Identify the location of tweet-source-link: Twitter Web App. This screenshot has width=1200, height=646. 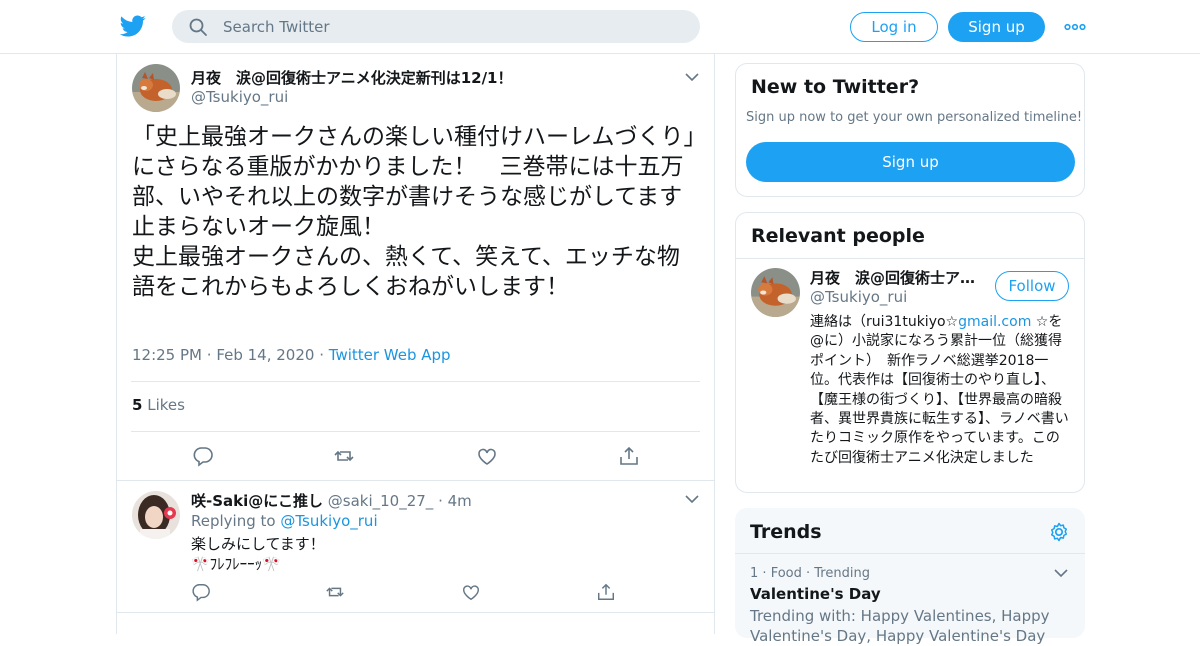
(390, 355).